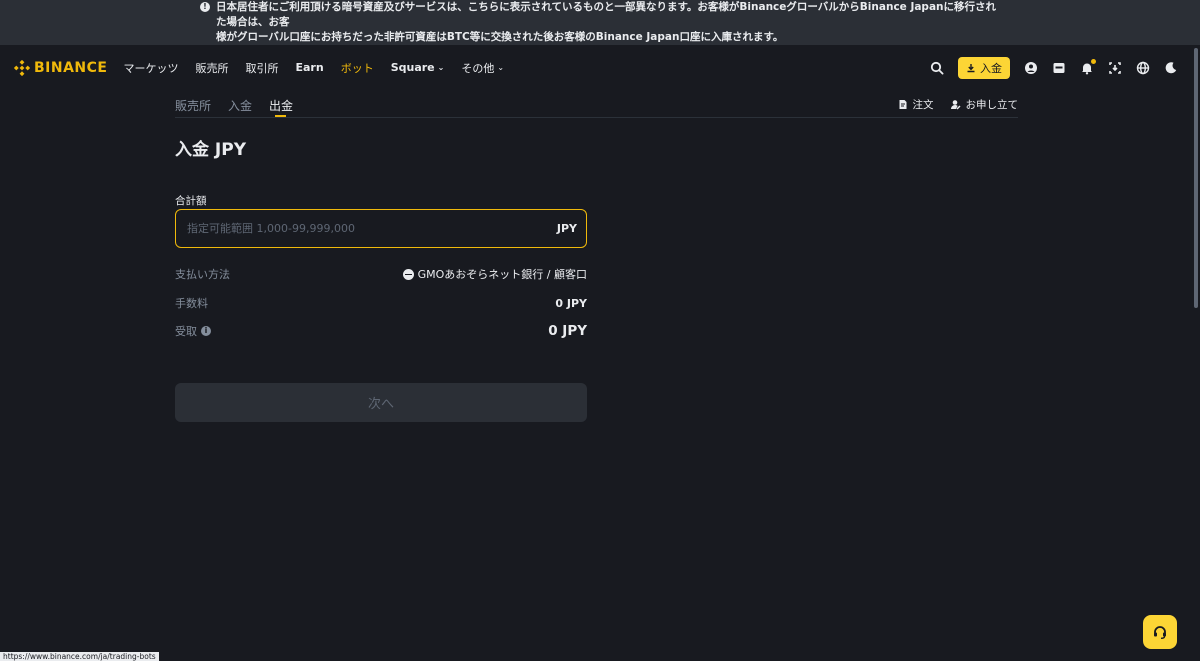  I want to click on claim-link-label: お申し立て, so click(992, 105).